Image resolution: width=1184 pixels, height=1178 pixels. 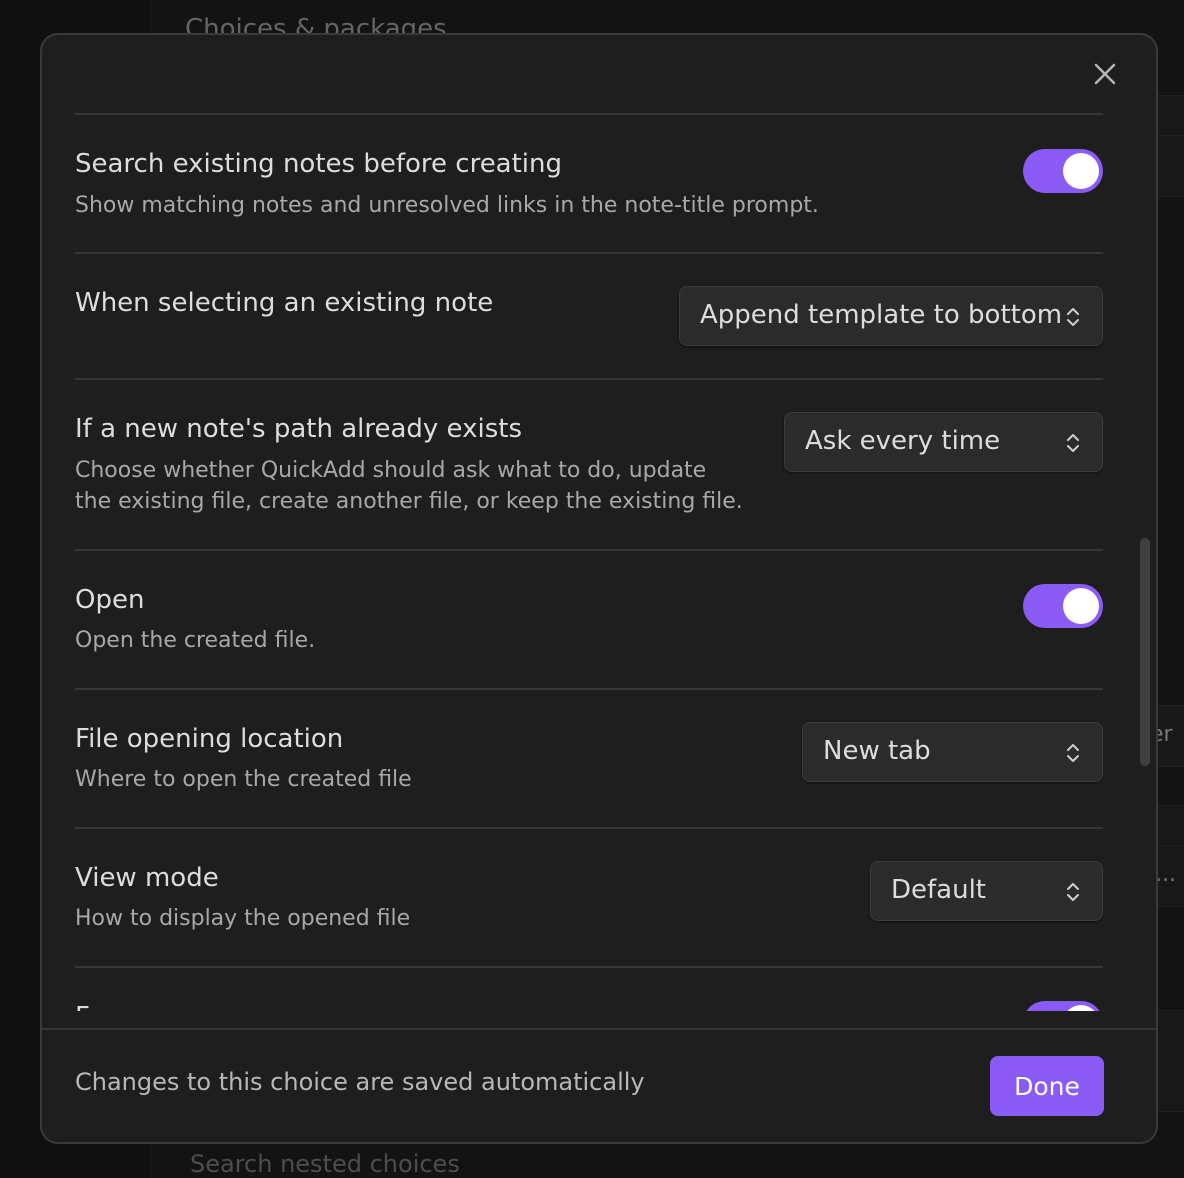 I want to click on close-icon, so click(x=1105, y=74).